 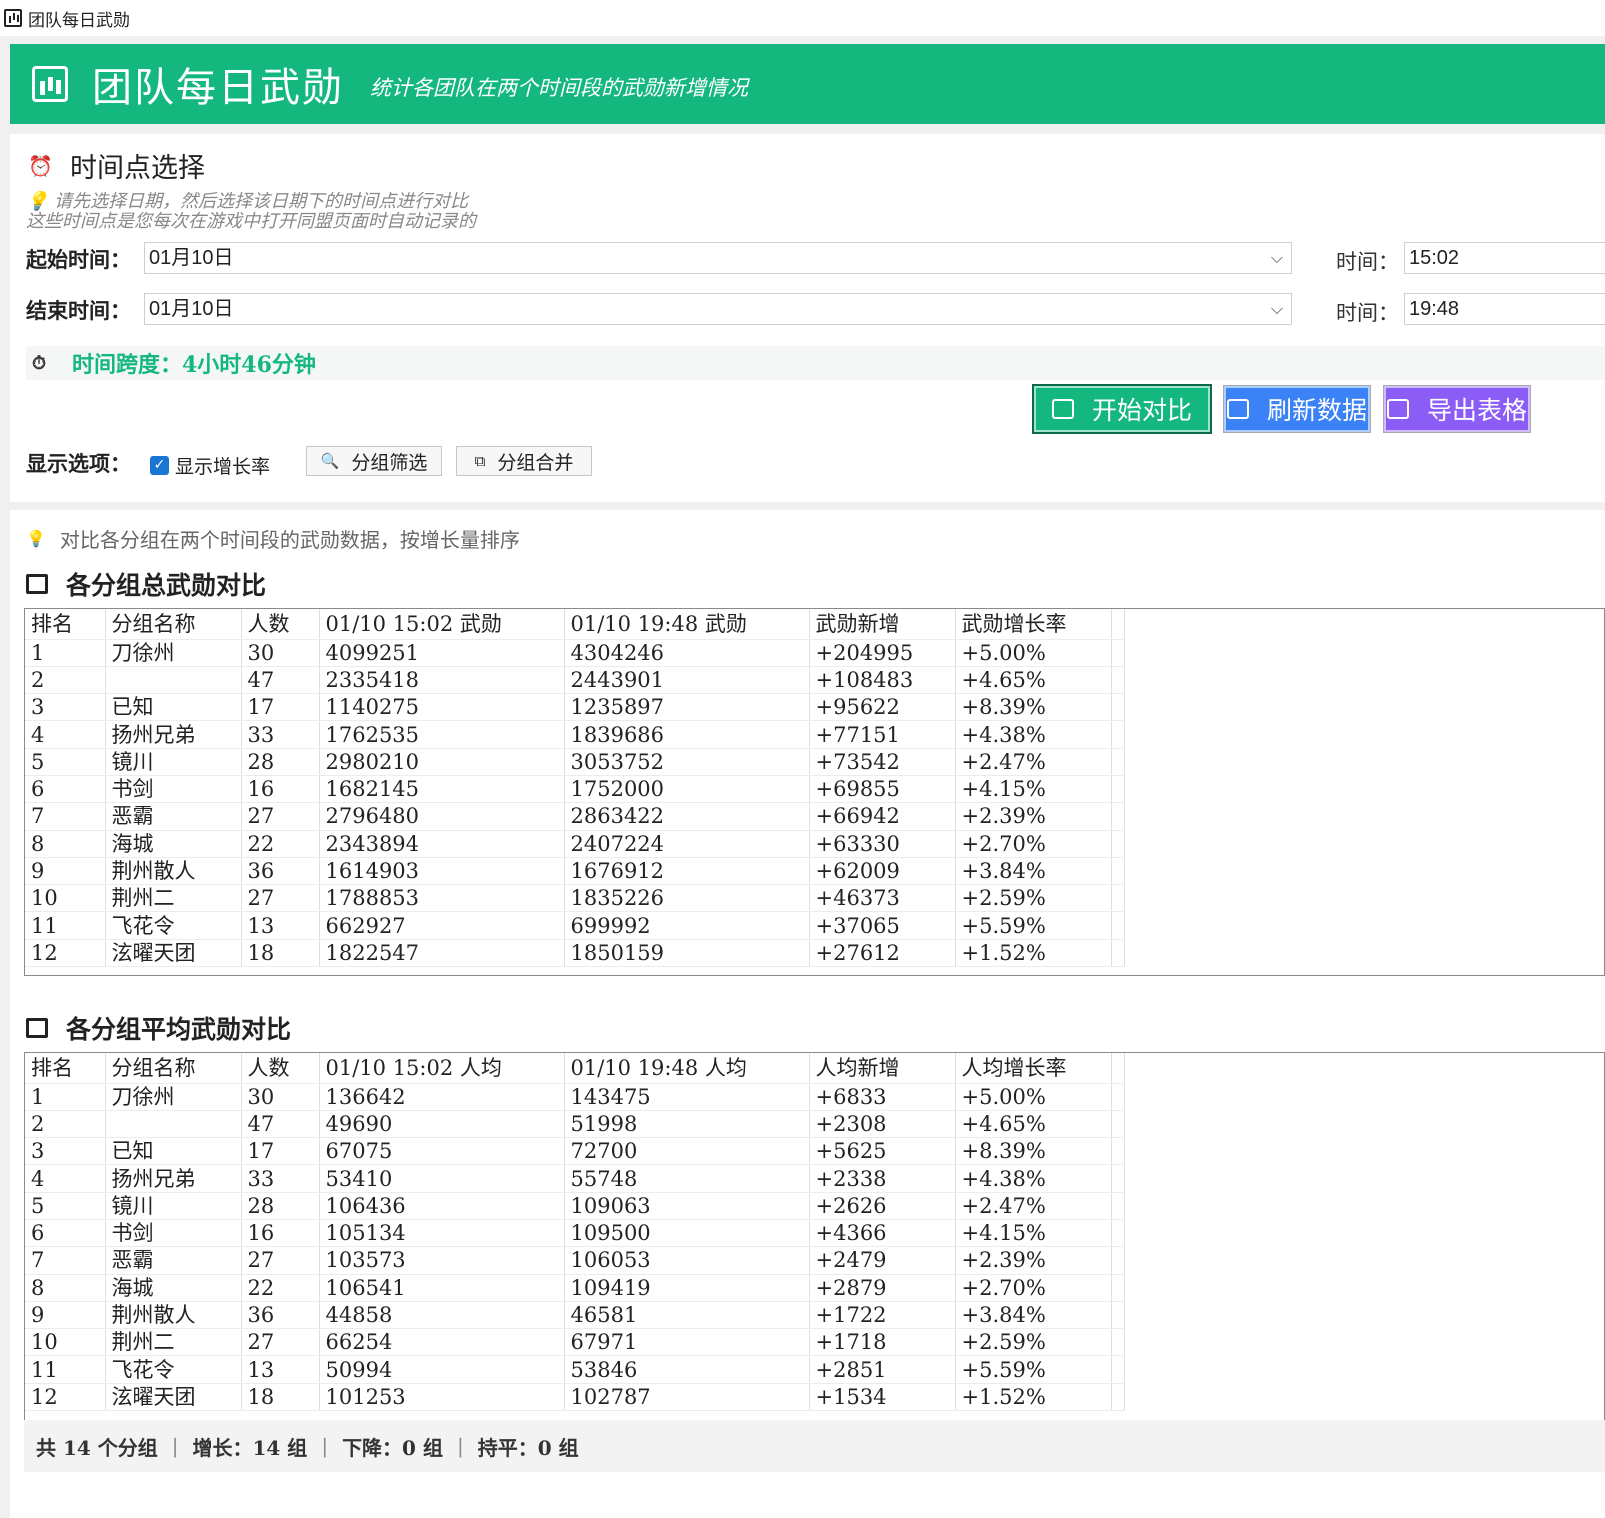 I want to click on table-row: 6 书剑 16 105134 109500 +4366 +4.15%, so click(x=575, y=1233).